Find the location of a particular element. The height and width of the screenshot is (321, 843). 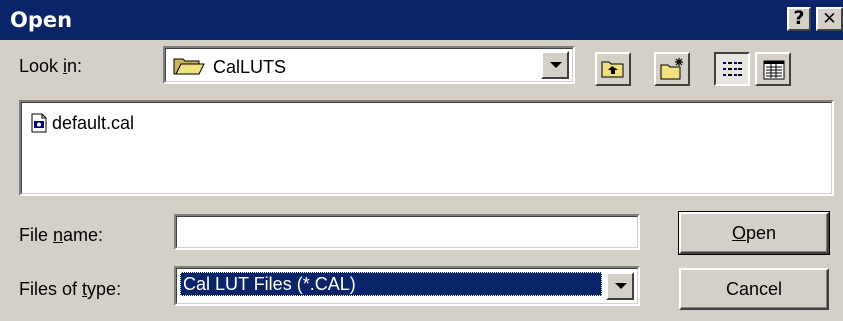

list-view-icon is located at coordinates (733, 72).